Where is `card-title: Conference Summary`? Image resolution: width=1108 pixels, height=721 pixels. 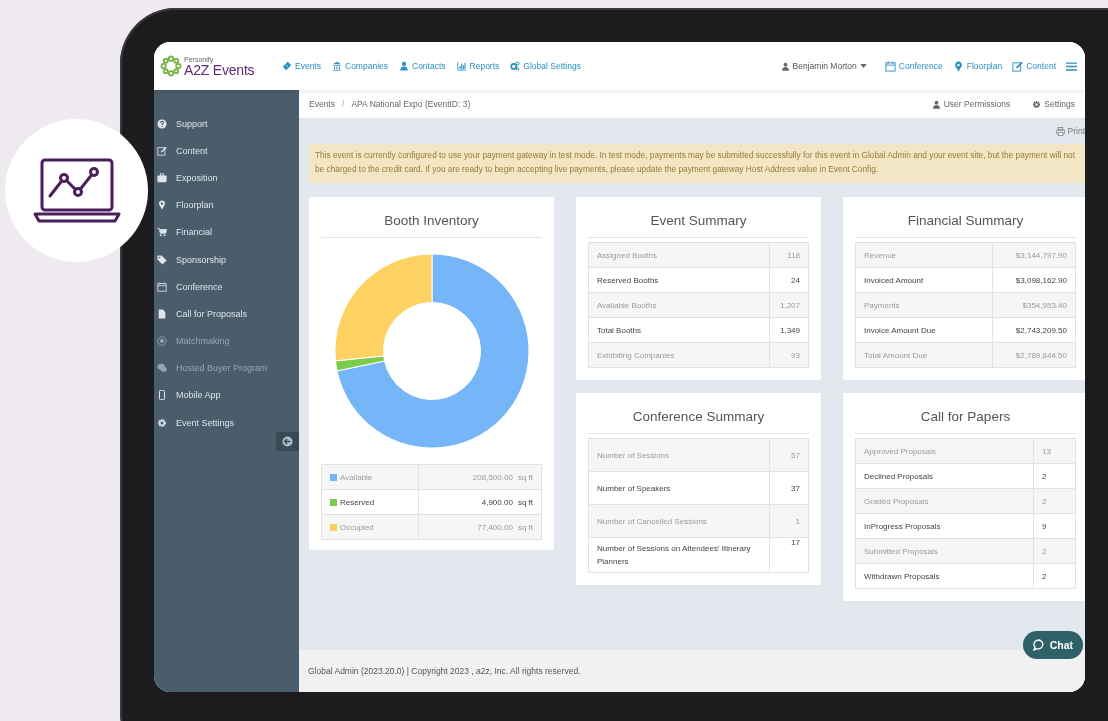 card-title: Conference Summary is located at coordinates (698, 413).